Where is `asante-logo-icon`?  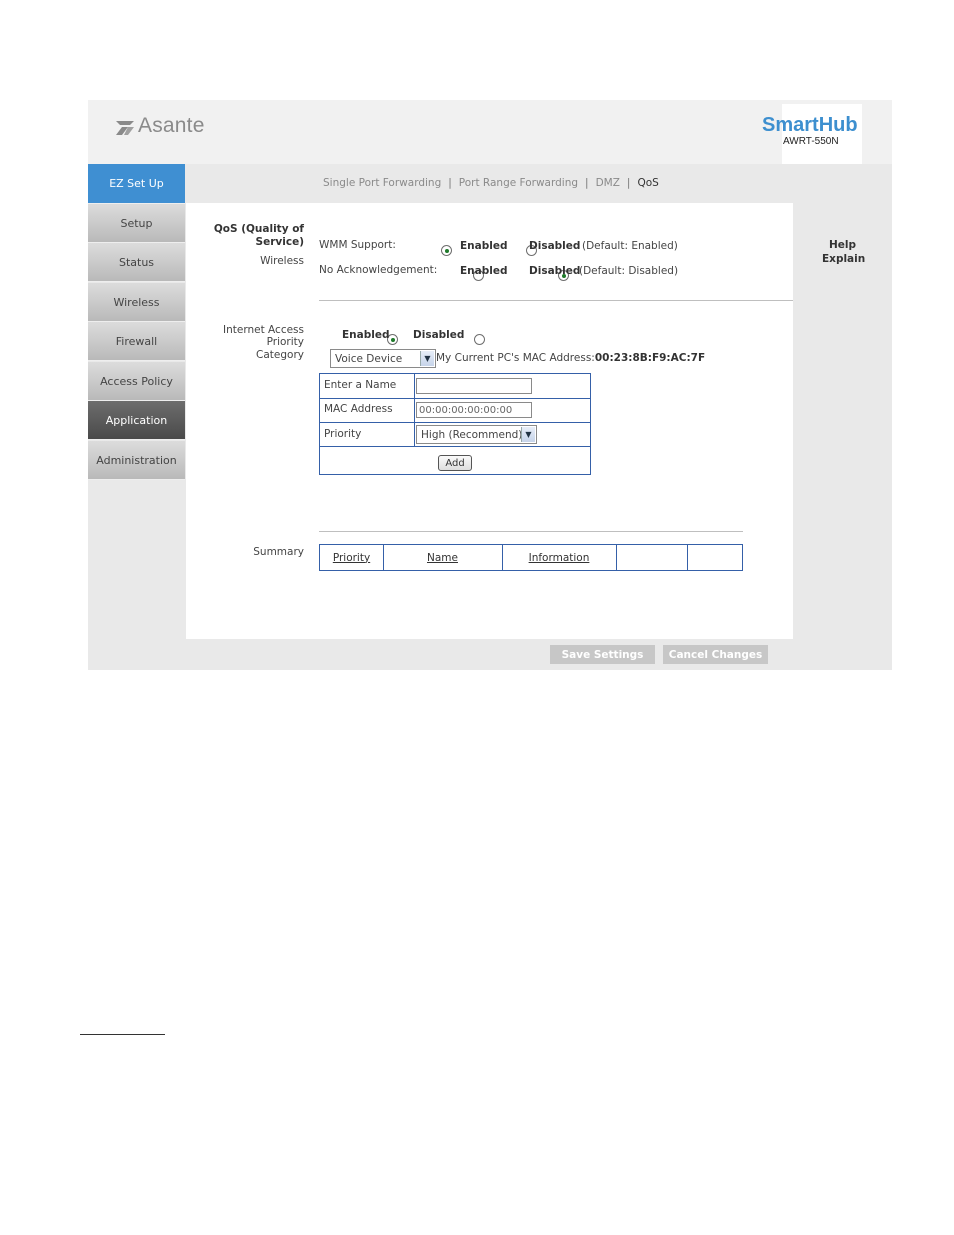
asante-logo-icon is located at coordinates (125, 129).